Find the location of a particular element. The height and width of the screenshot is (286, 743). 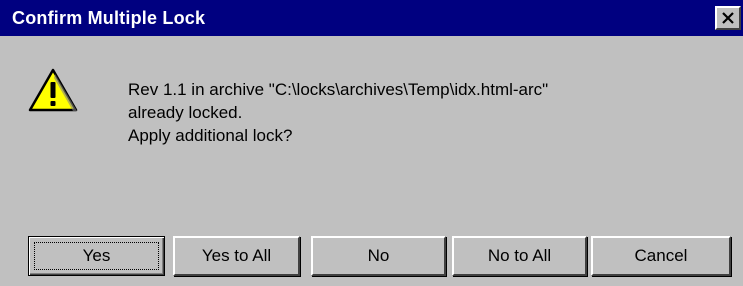

yes-button-label: Yes is located at coordinates (96, 255).